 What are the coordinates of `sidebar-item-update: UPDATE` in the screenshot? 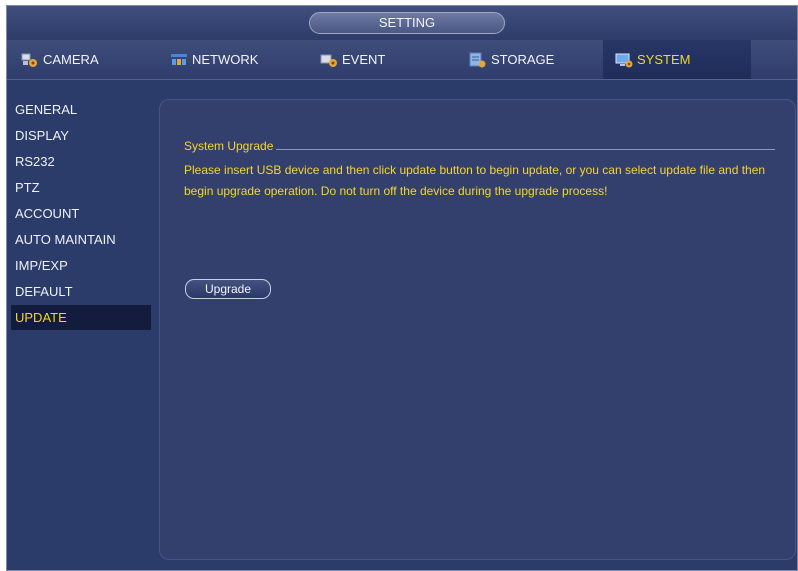 It's located at (81, 317).